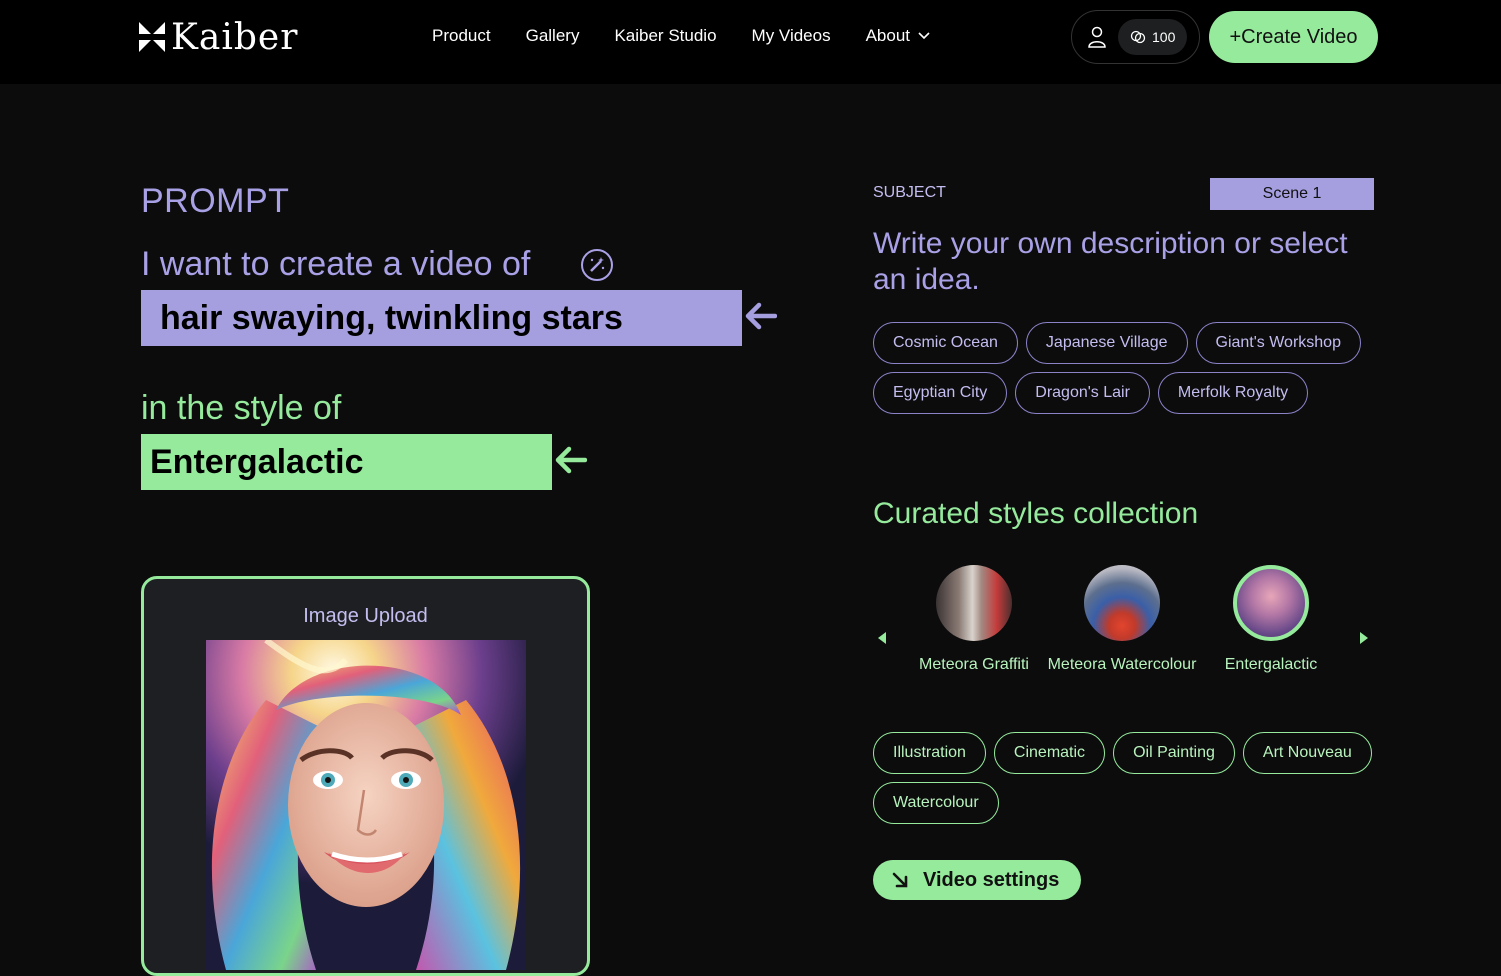 This screenshot has height=976, width=1501. Describe the element at coordinates (991, 879) in the screenshot. I see `video-settings-label: Video settings` at that location.